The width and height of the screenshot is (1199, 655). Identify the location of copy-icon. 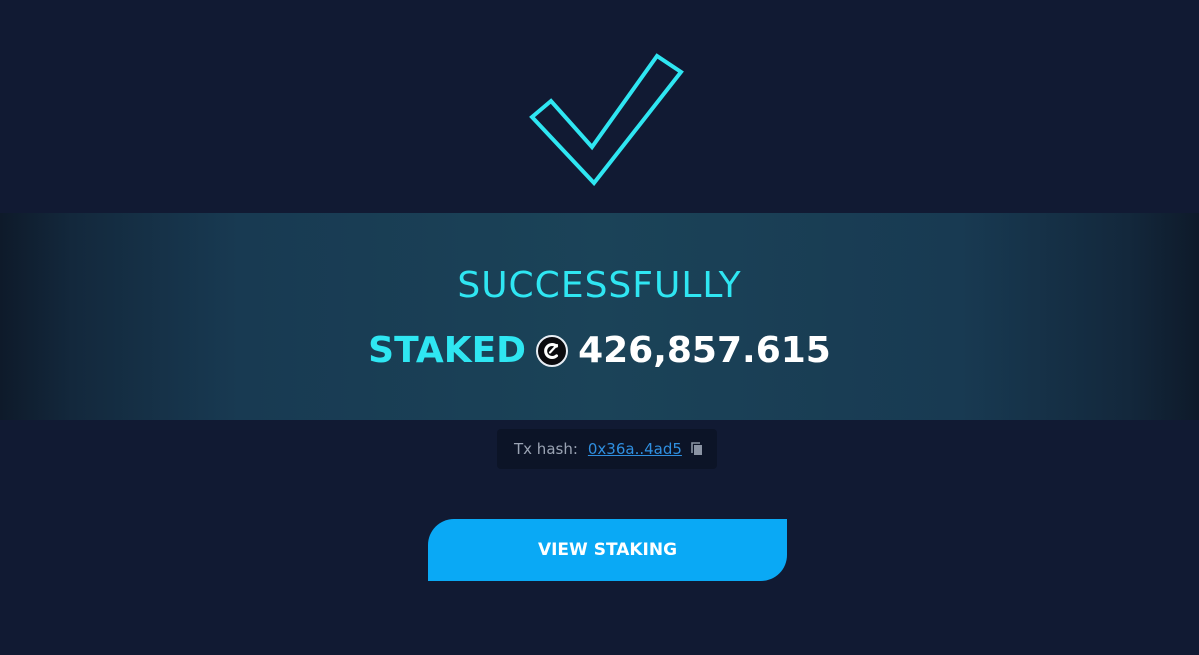
(697, 449).